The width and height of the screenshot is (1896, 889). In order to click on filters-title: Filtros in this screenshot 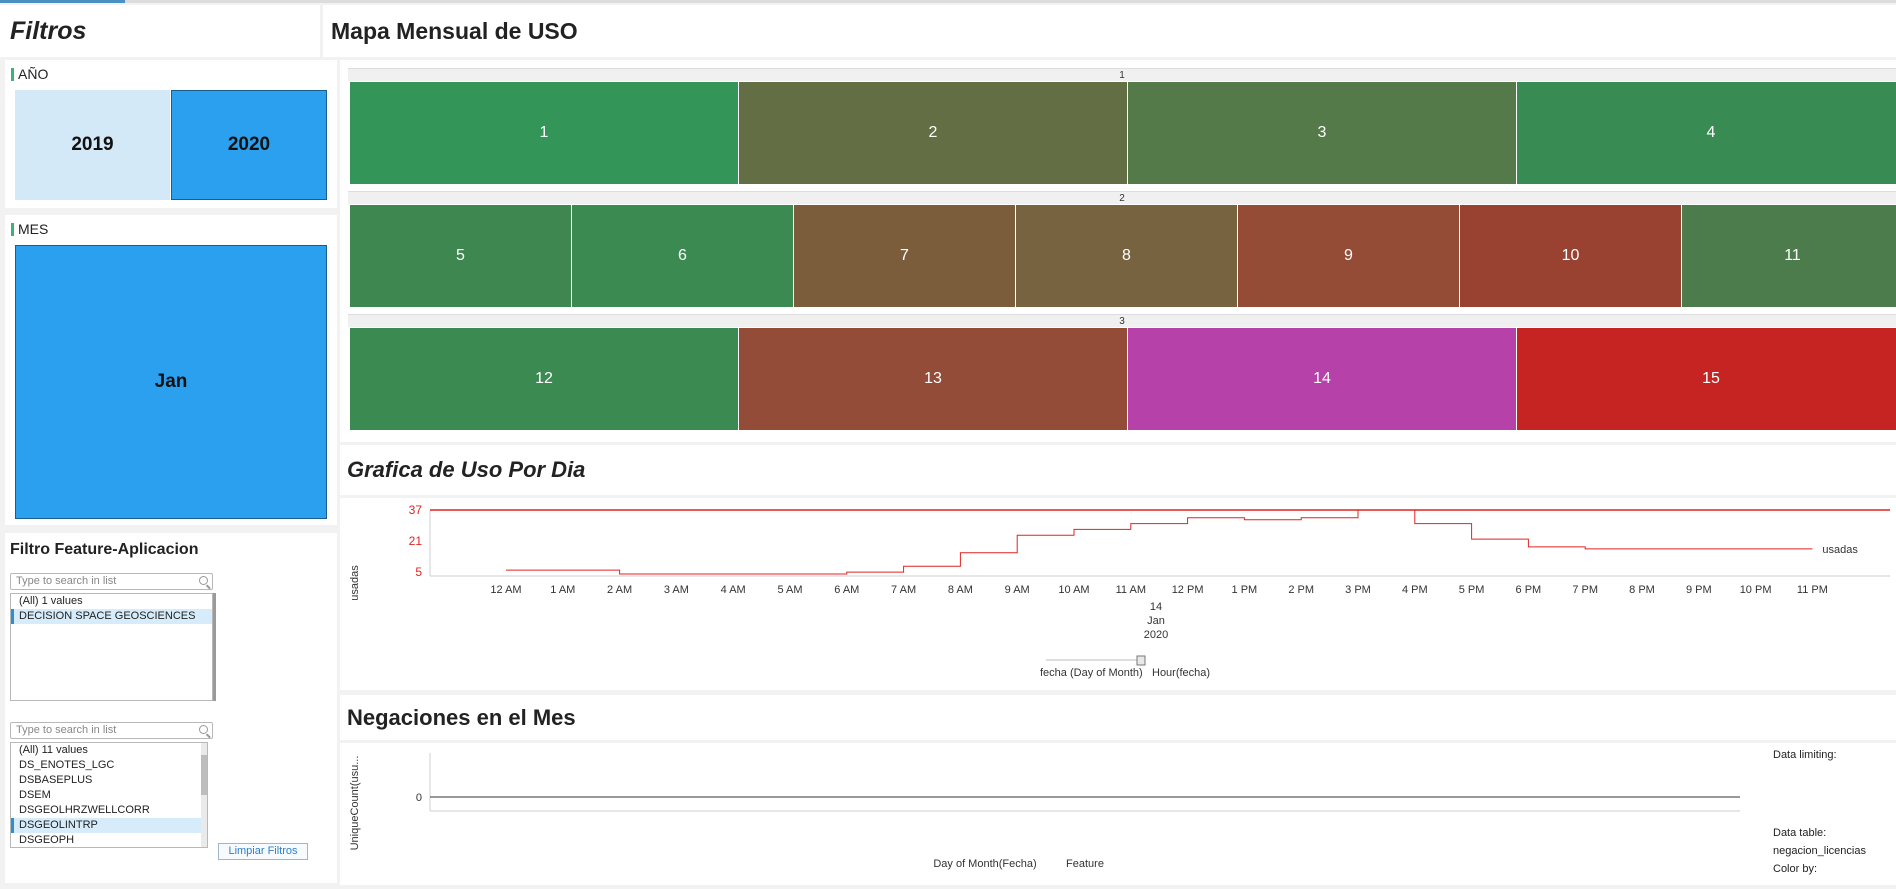, I will do `click(48, 30)`.